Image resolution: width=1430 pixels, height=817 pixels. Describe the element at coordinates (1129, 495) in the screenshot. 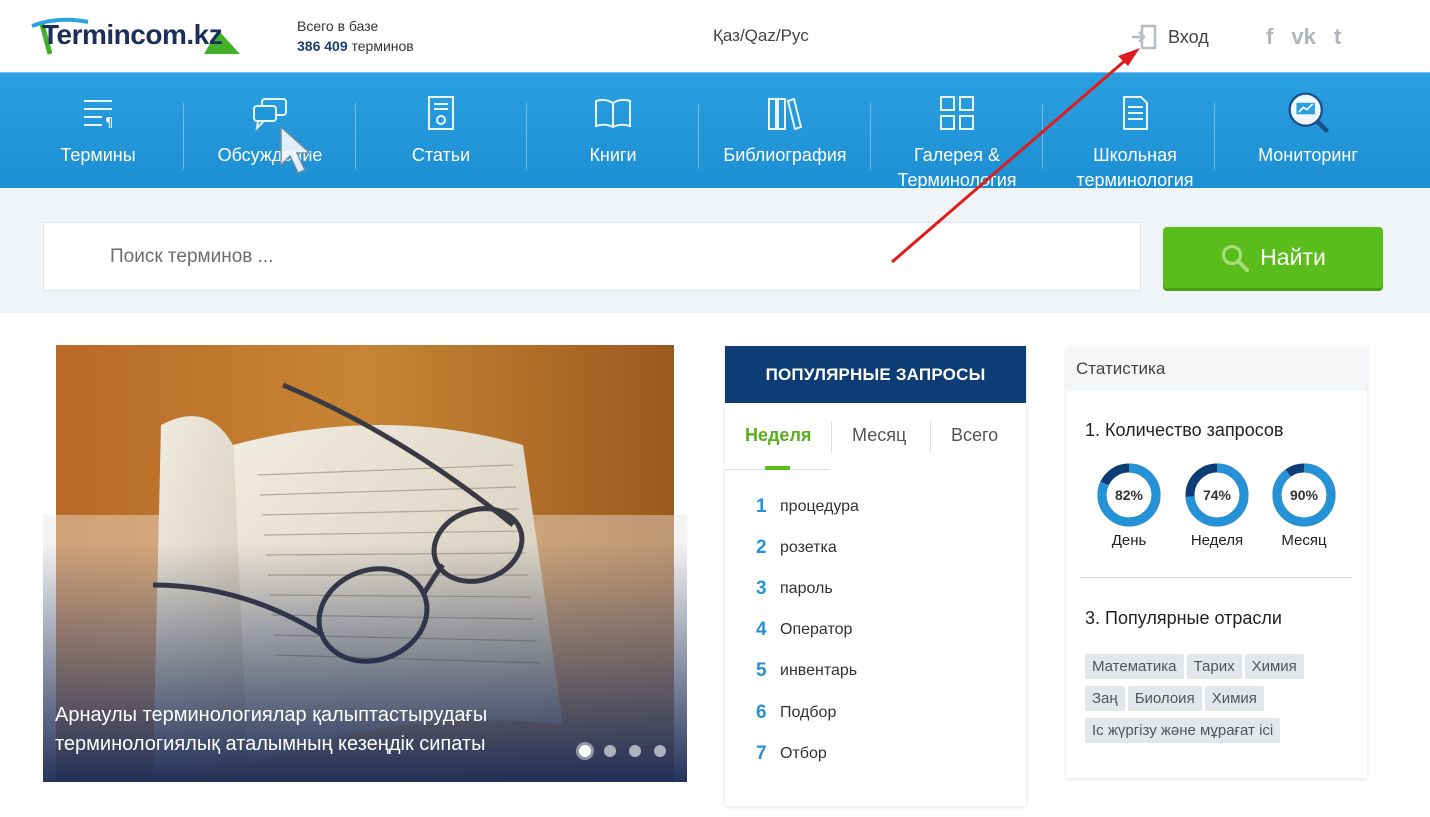

I see `donut-percent: 82%` at that location.